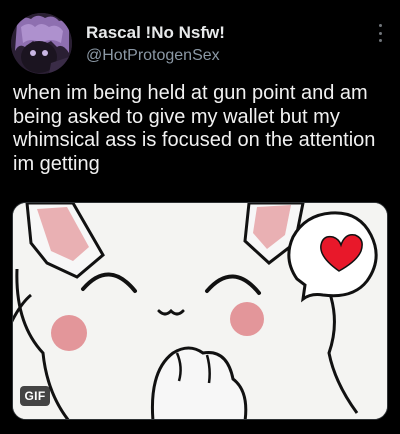  Describe the element at coordinates (155, 33) in the screenshot. I see `display-name: Rascal !No Nsfw!` at that location.